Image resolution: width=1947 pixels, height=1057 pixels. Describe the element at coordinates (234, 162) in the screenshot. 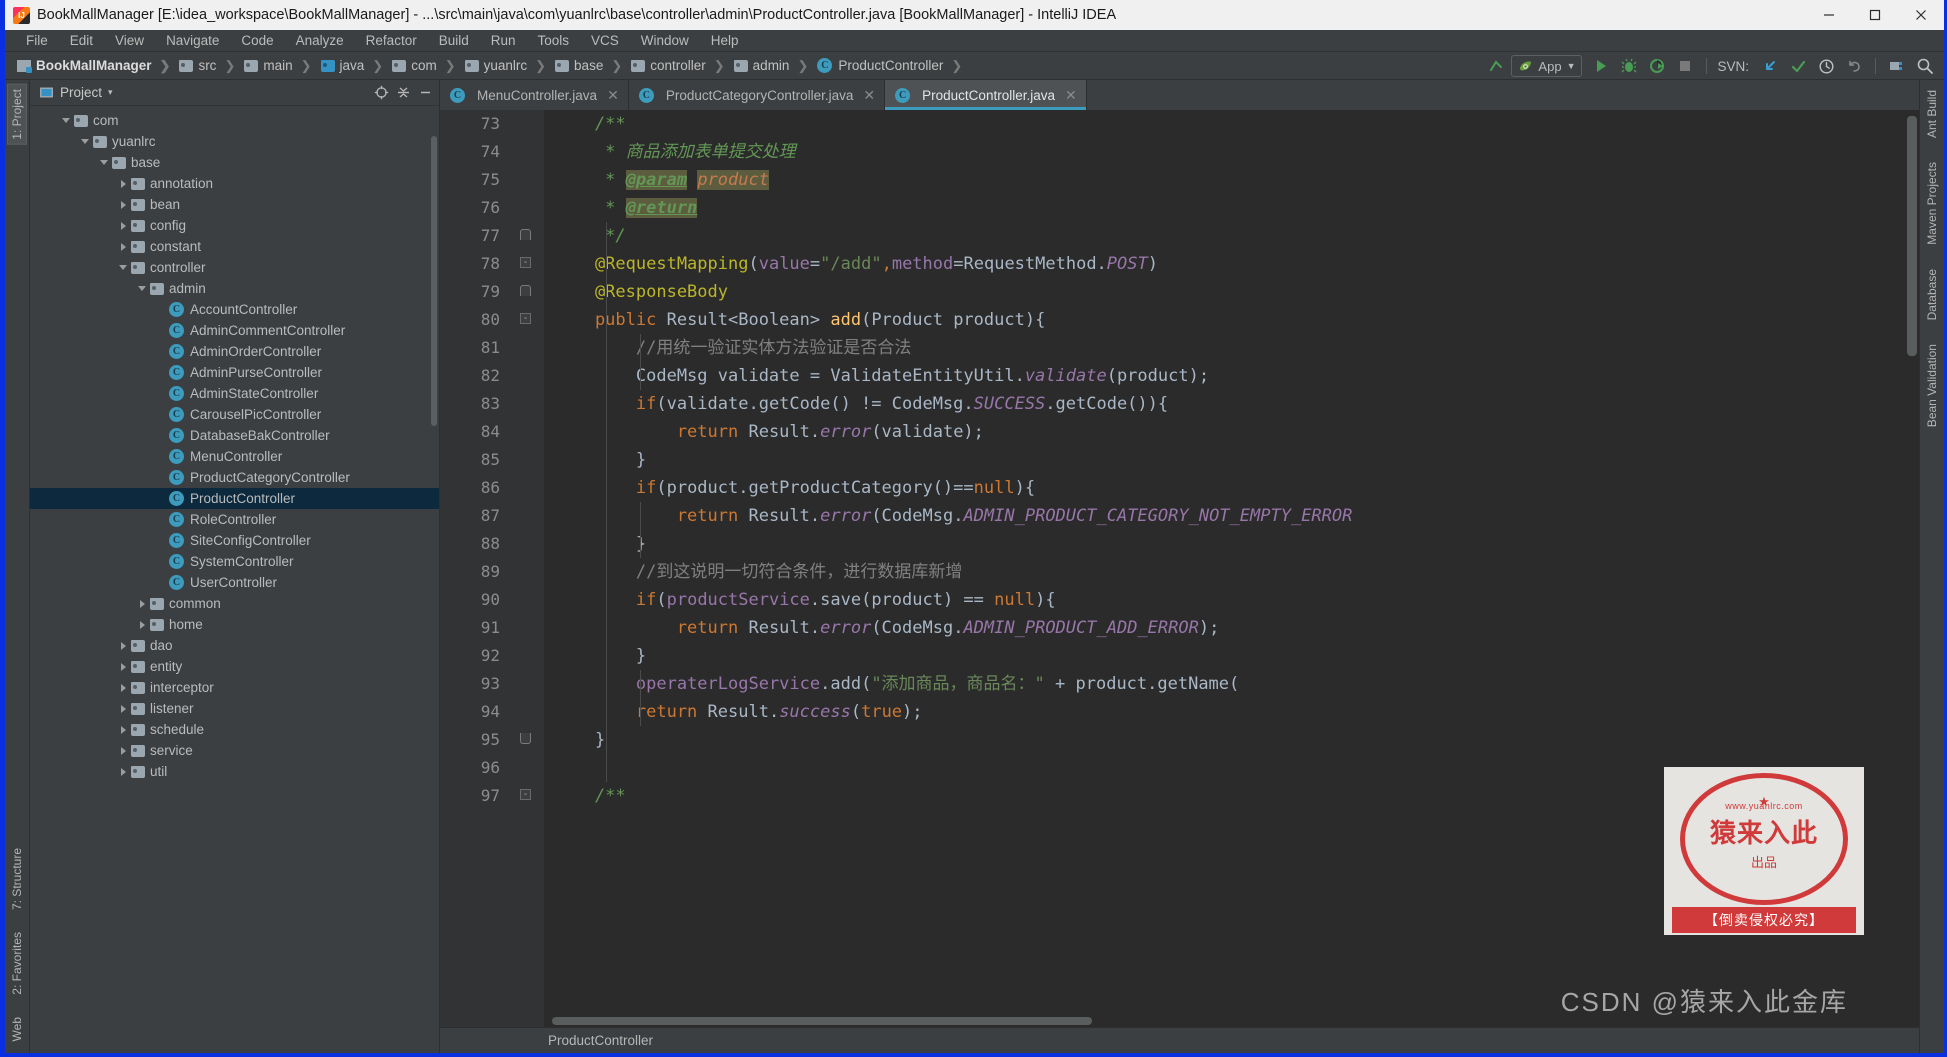

I see `tree-folder-base: base` at that location.